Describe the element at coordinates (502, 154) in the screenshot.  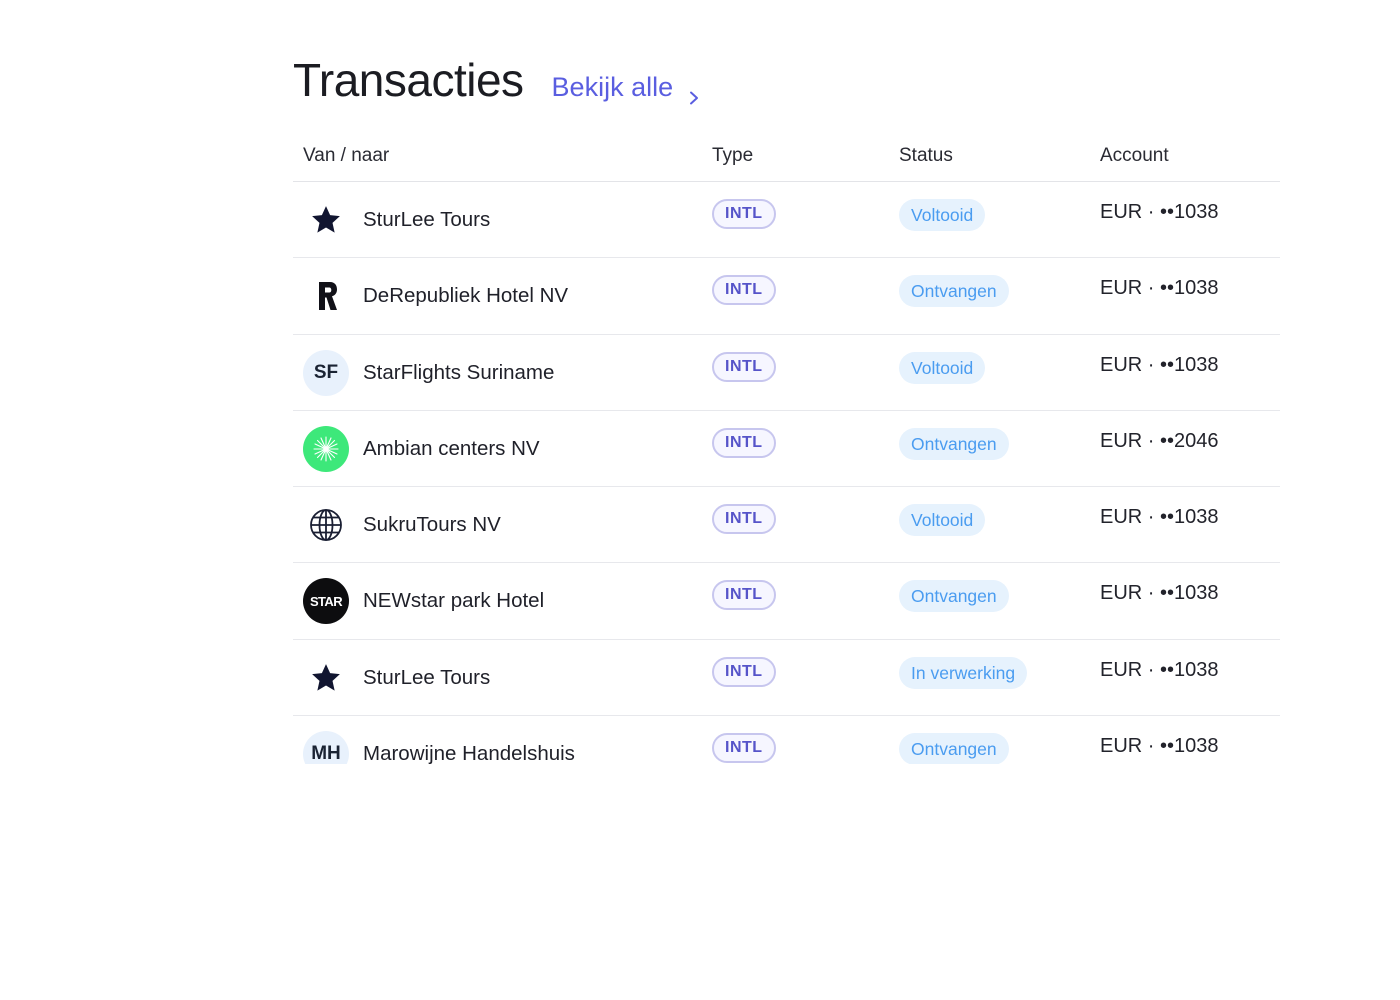
I see `column-header-name: Van / naar` at that location.